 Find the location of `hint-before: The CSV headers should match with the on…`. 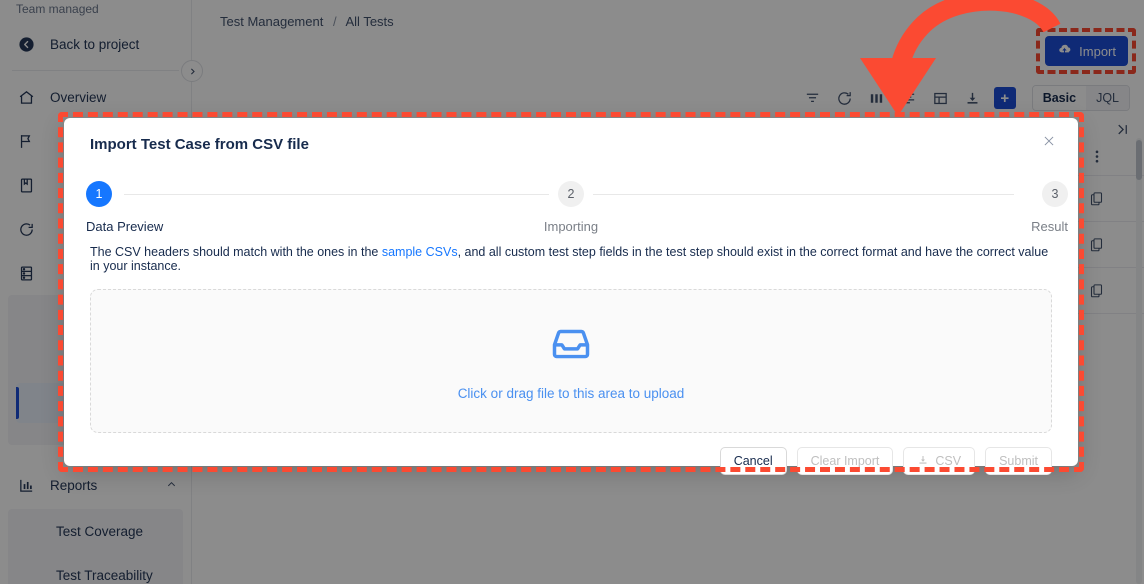

hint-before: The CSV headers should match with the on… is located at coordinates (236, 252).